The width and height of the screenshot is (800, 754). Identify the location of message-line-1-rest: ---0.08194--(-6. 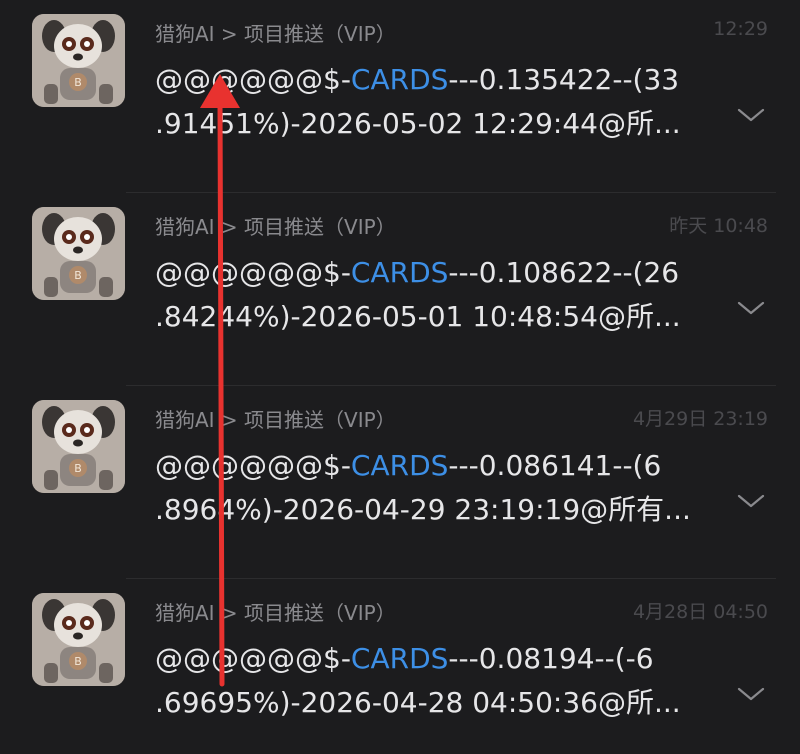
(551, 658).